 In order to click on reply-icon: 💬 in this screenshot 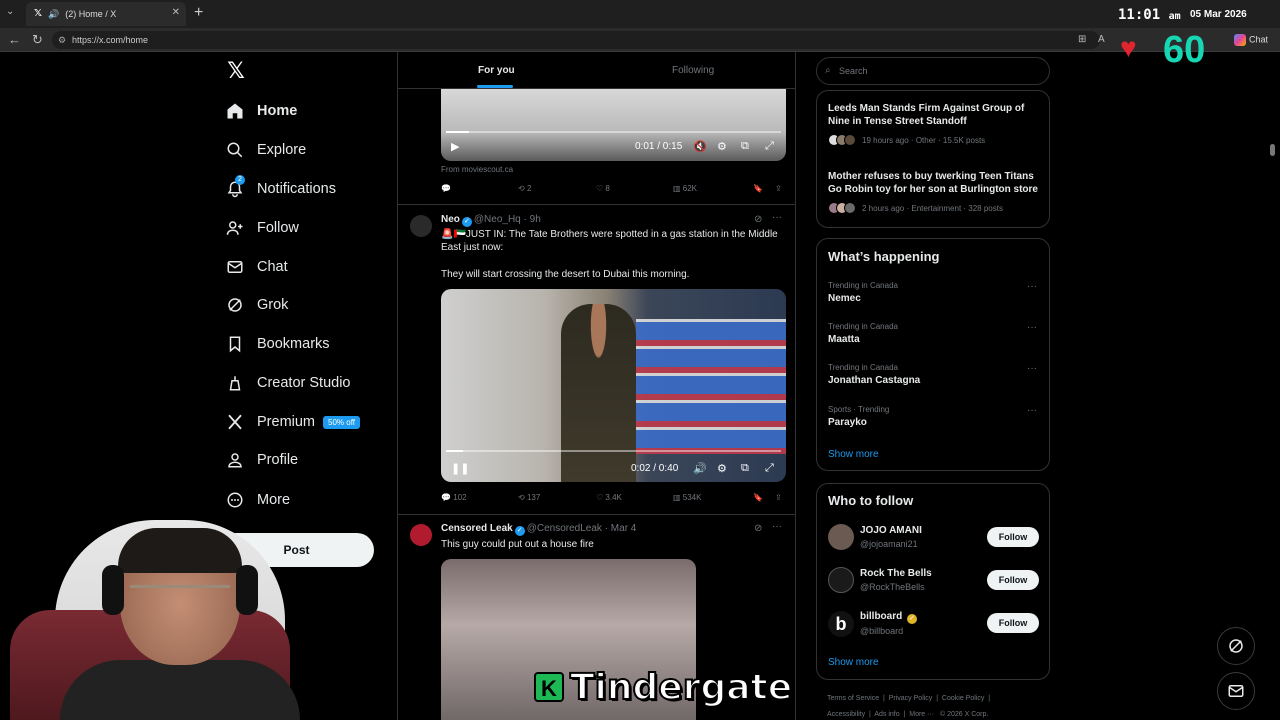, I will do `click(446, 188)`.